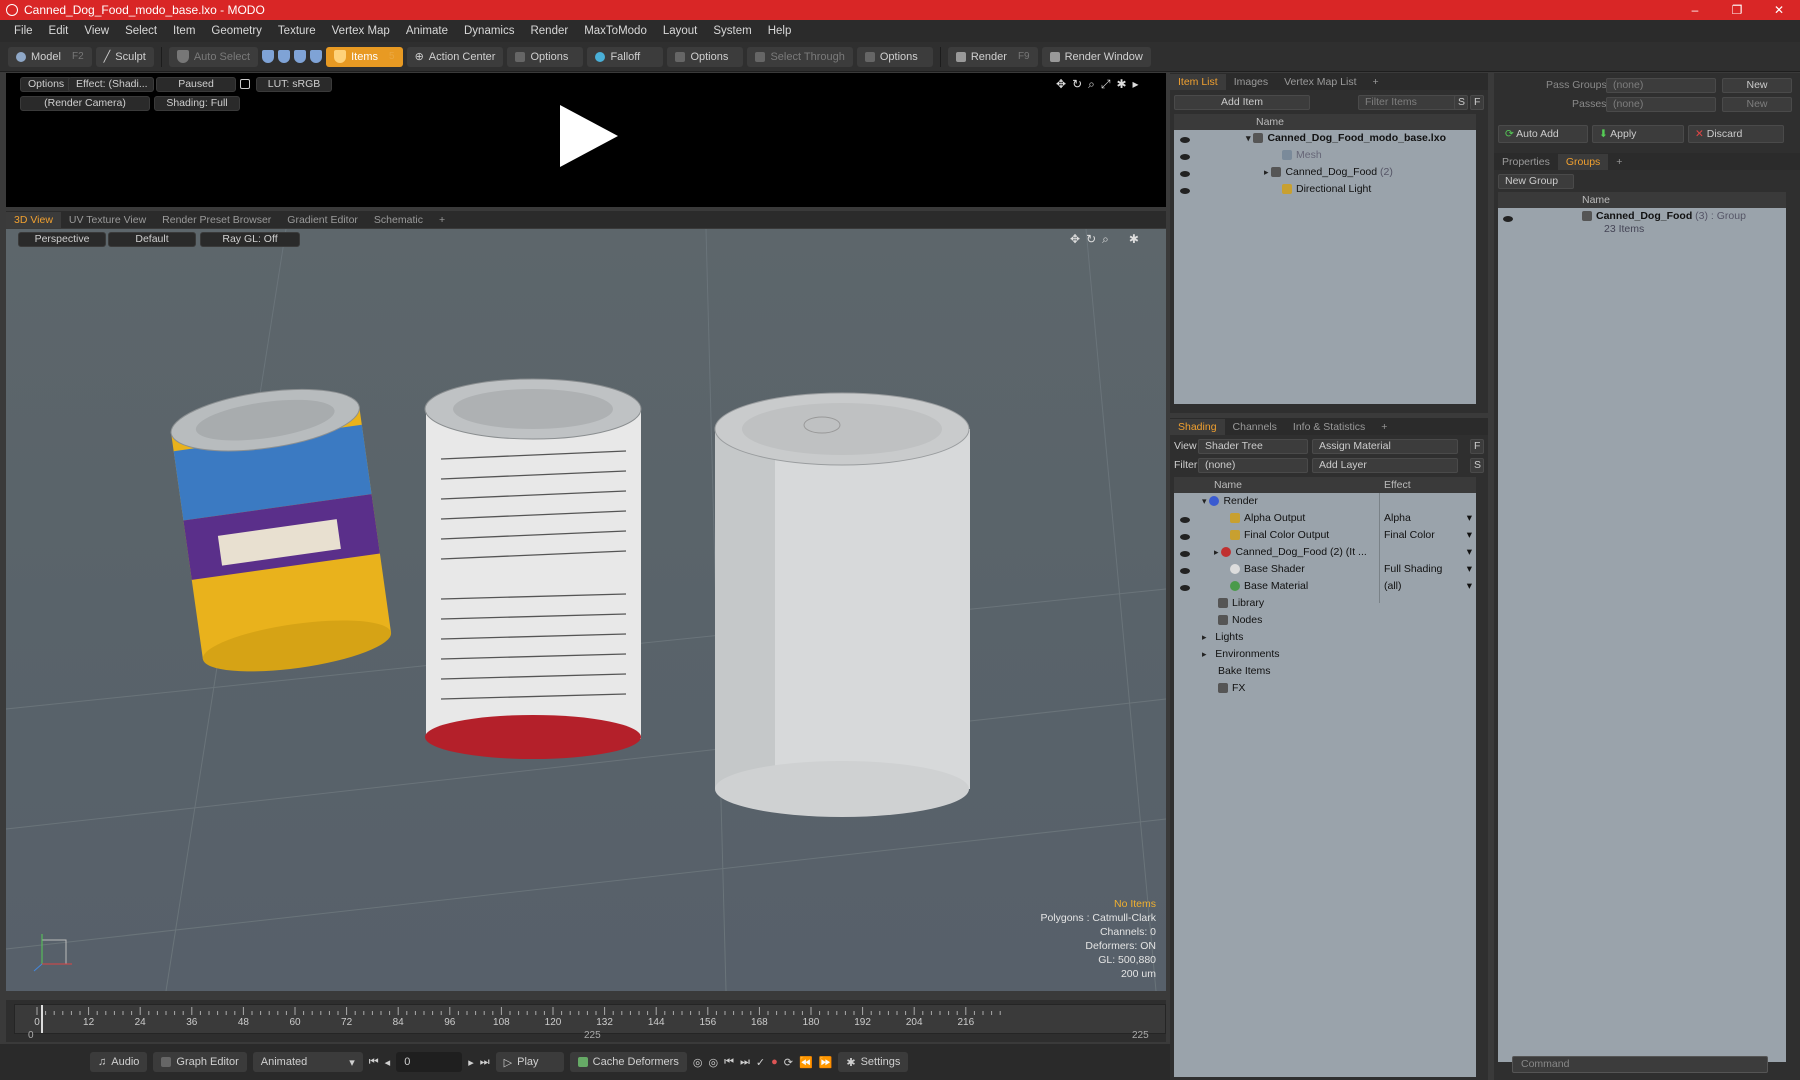  What do you see at coordinates (1640, 1064) in the screenshot?
I see `command-input: Command` at bounding box center [1640, 1064].